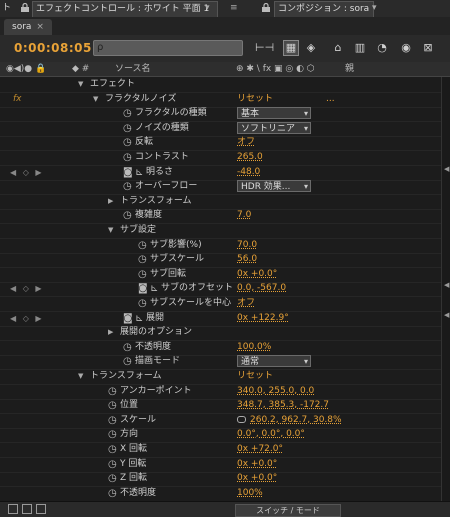  I want to click on property-row: ◷ サブスケール 56.0, so click(225, 260).